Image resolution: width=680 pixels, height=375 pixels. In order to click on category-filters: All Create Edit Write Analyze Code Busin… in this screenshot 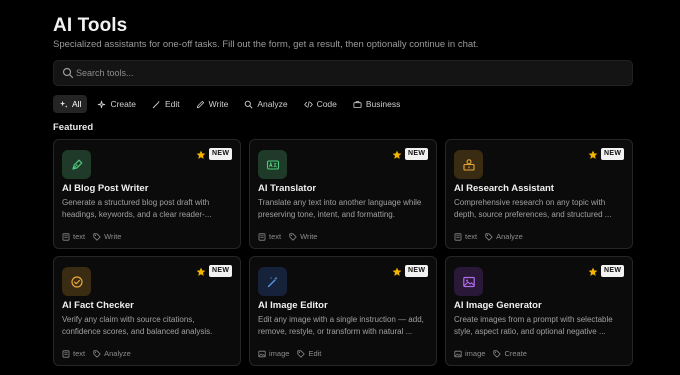, I will do `click(229, 104)`.